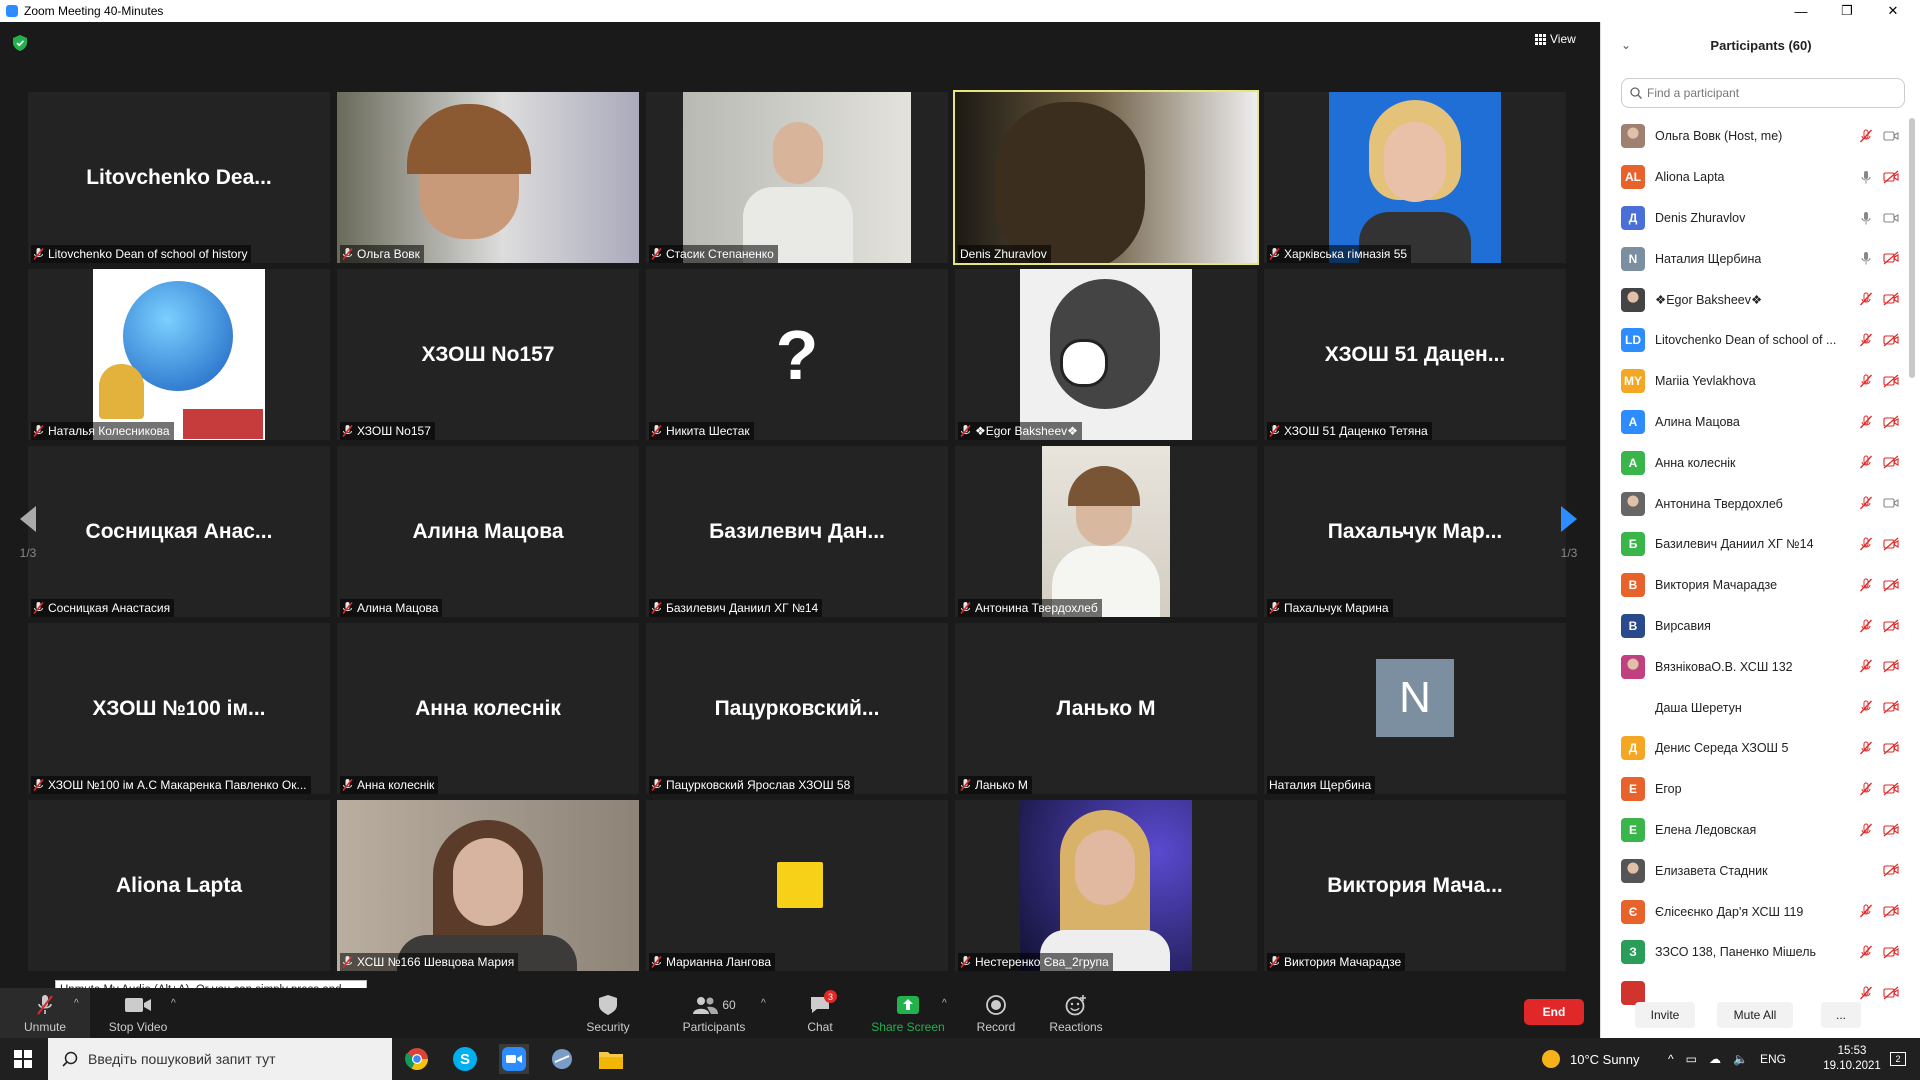 This screenshot has height=1080, width=1920. Describe the element at coordinates (797, 531) in the screenshot. I see `video-tile: Базилевич Дан... Базилевич Даниил ХГ №14` at that location.